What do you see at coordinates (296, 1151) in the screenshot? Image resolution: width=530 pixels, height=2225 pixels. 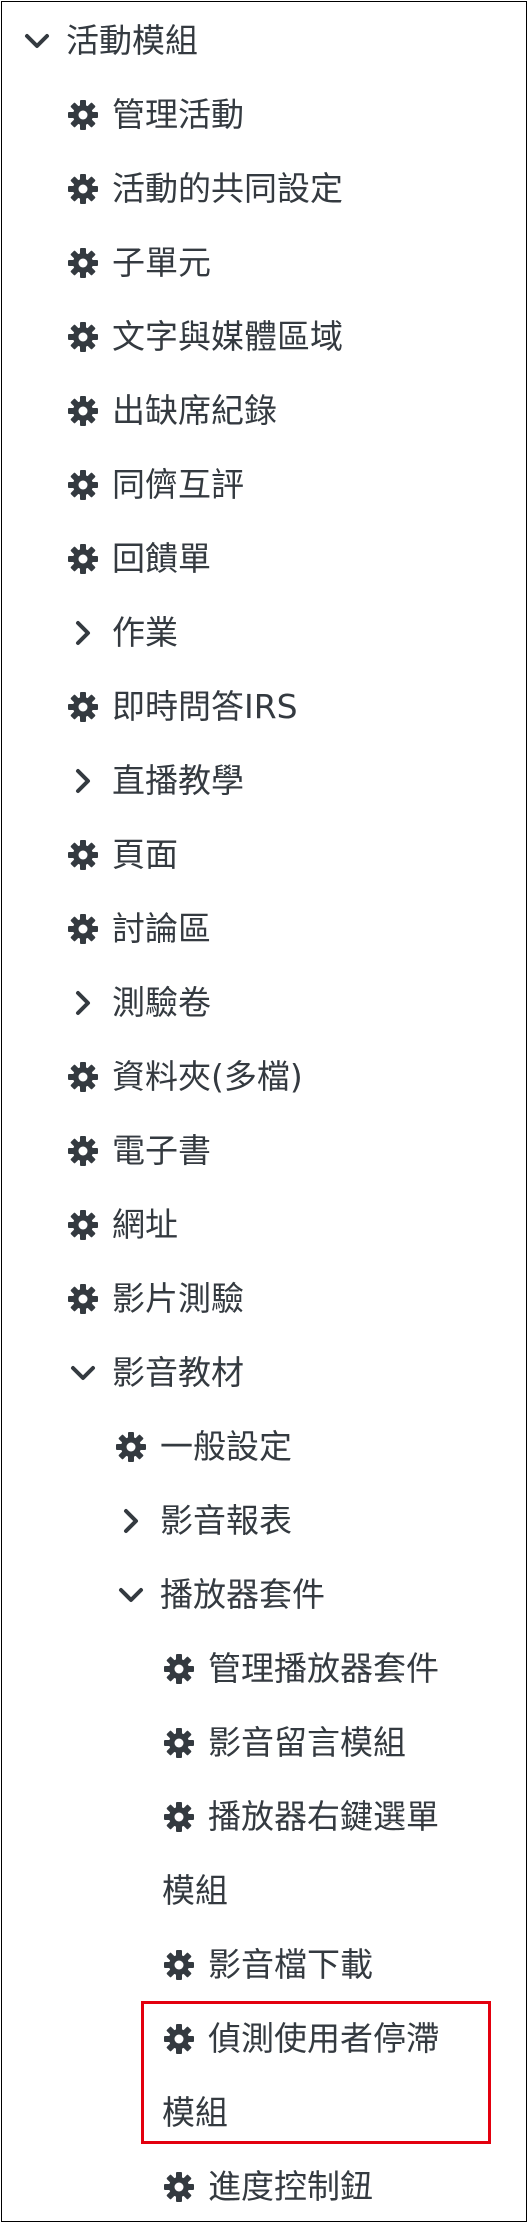 I see `tree-item-ebook: 電子書` at bounding box center [296, 1151].